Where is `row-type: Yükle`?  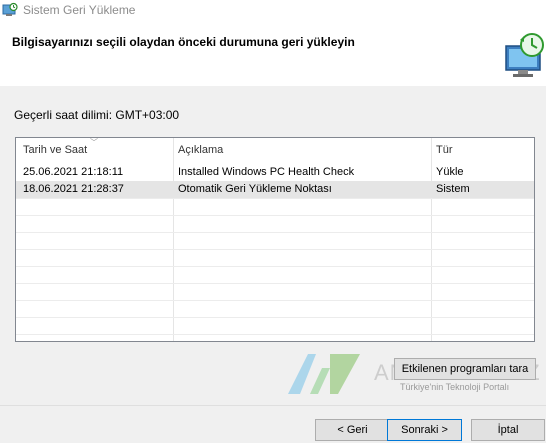 row-type: Yükle is located at coordinates (450, 172).